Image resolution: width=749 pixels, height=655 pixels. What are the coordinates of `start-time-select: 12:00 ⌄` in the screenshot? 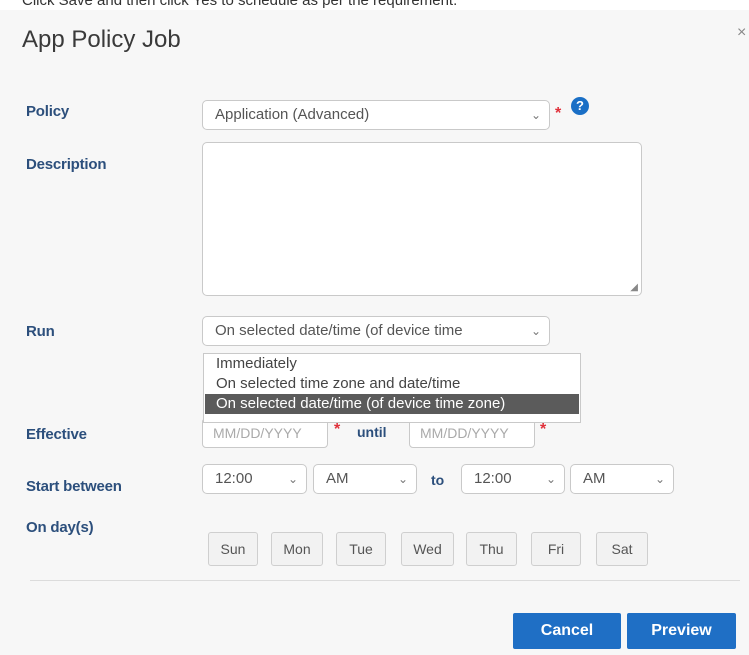 It's located at (254, 479).